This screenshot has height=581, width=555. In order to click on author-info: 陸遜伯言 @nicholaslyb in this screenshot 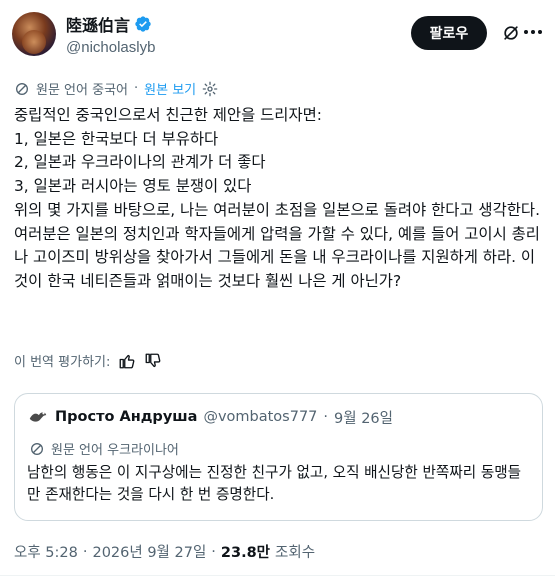, I will do `click(110, 35)`.